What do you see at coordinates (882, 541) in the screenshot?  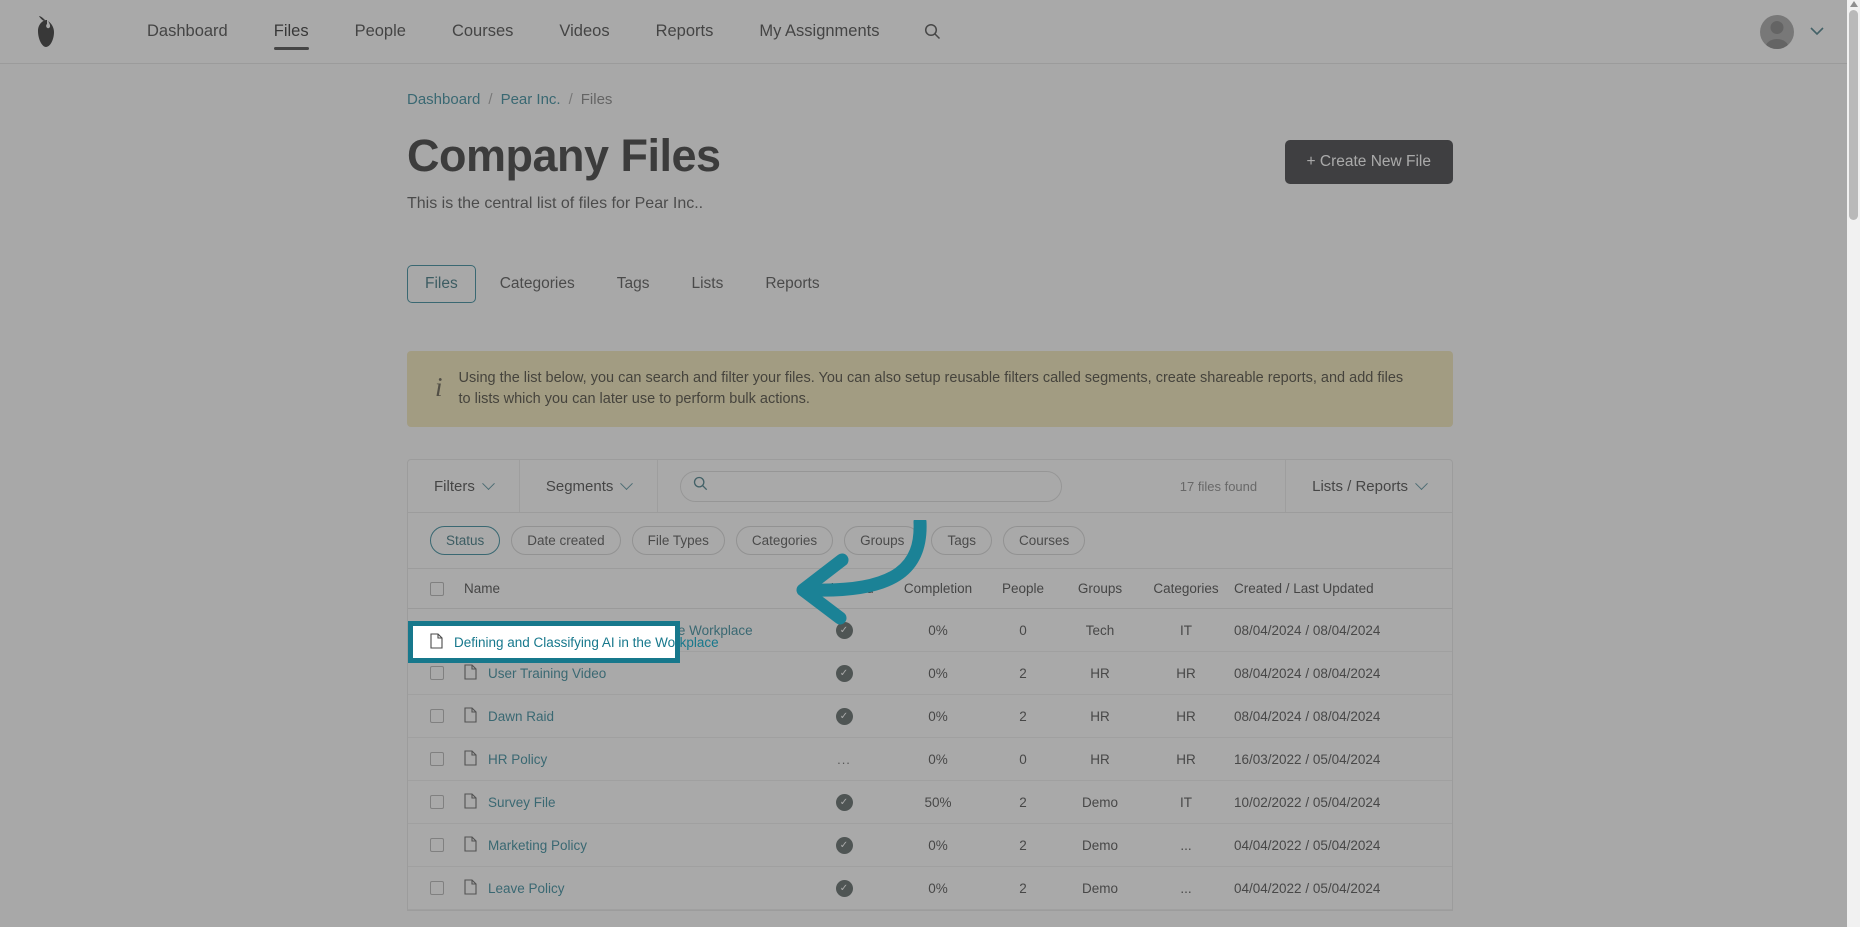 I see `filter-chip-groups: Groups` at bounding box center [882, 541].